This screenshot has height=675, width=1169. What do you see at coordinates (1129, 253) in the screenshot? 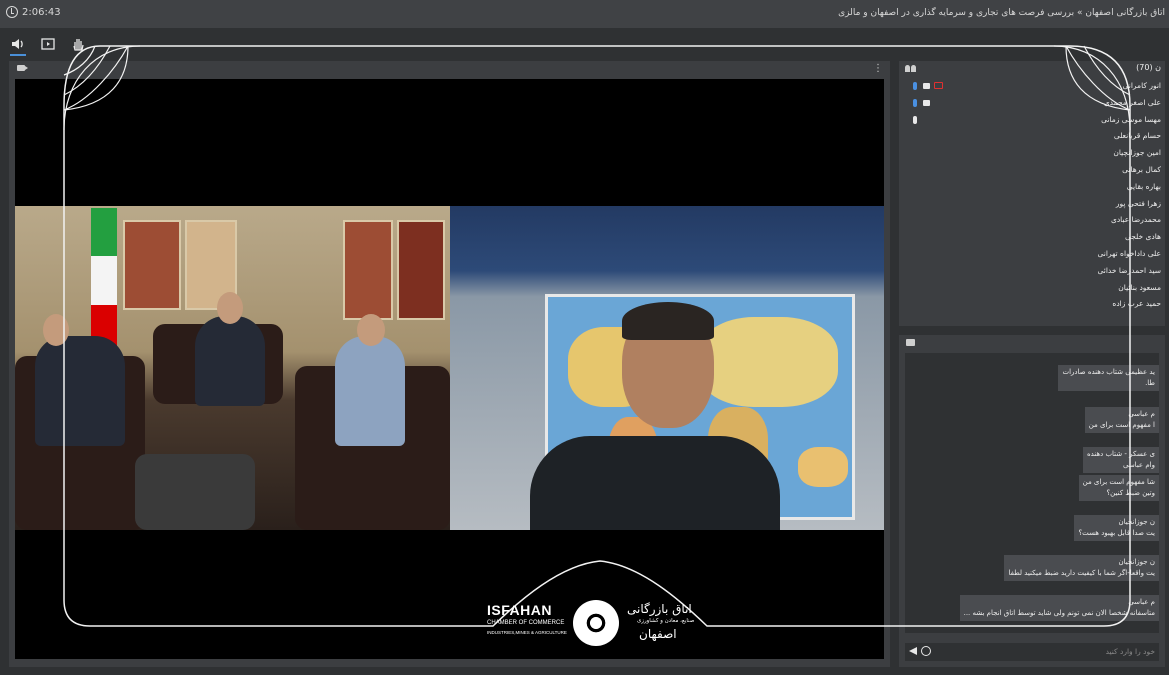
I see `participant-name: علی داداخواه تهرانی` at bounding box center [1129, 253].